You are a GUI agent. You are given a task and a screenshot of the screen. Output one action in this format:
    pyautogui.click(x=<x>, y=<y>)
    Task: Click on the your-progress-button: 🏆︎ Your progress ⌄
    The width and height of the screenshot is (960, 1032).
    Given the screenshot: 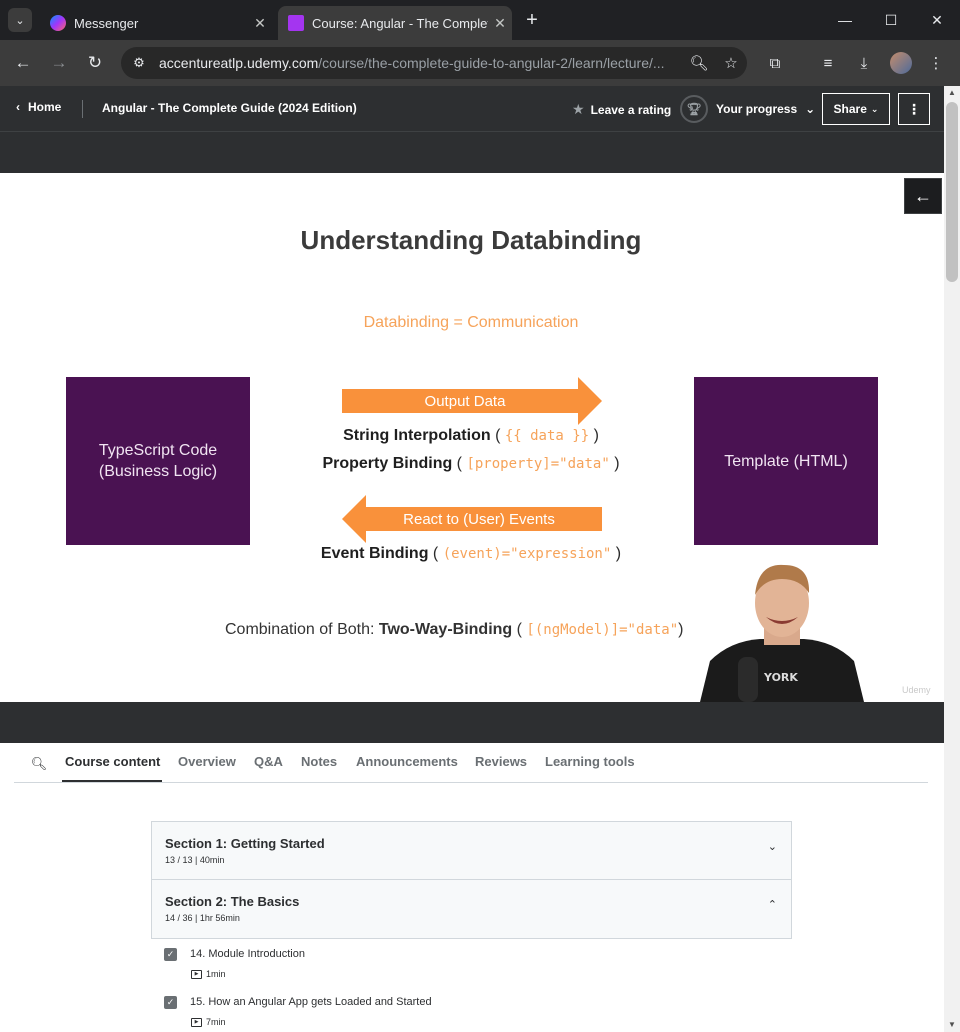 What is the action you would take?
    pyautogui.click(x=747, y=109)
    